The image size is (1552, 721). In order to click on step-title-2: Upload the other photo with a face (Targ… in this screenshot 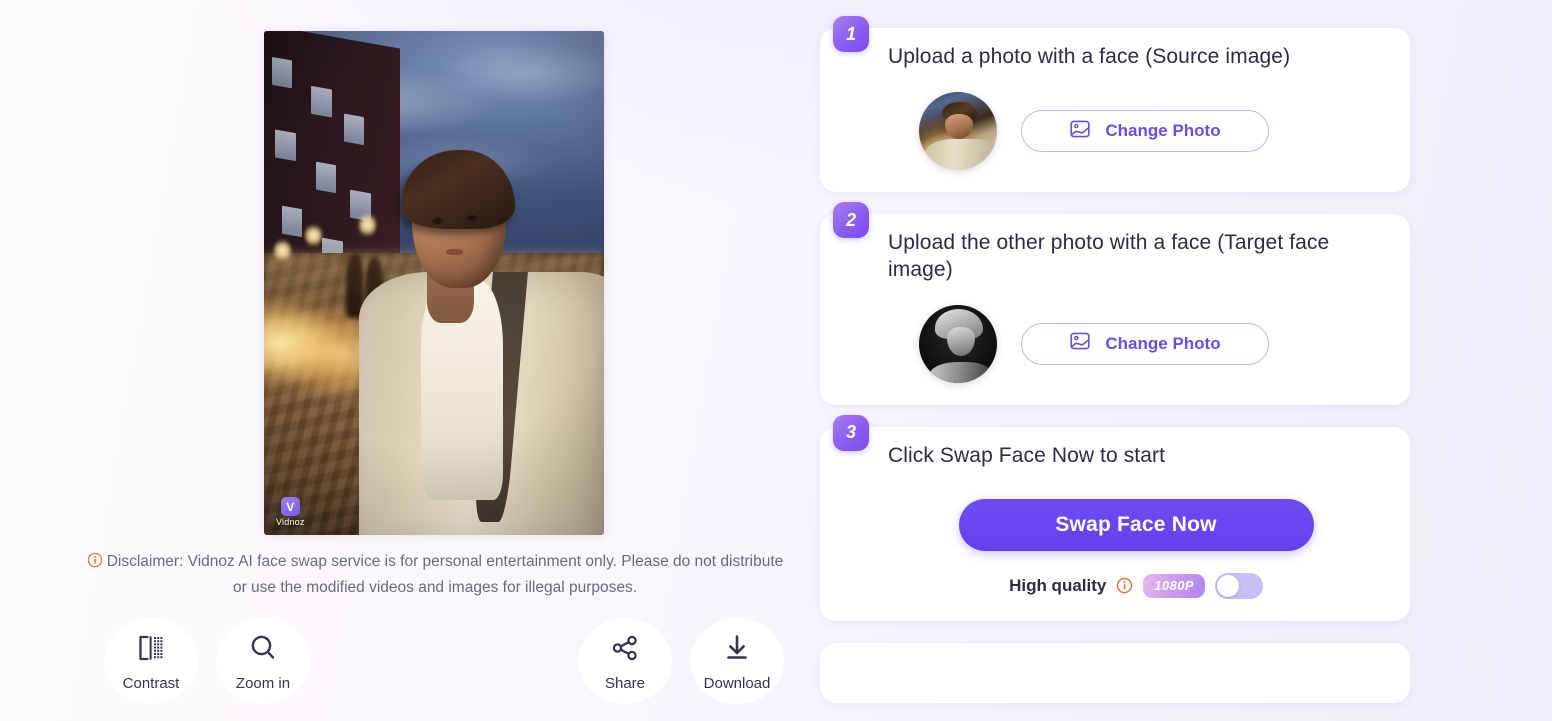, I will do `click(1109, 256)`.